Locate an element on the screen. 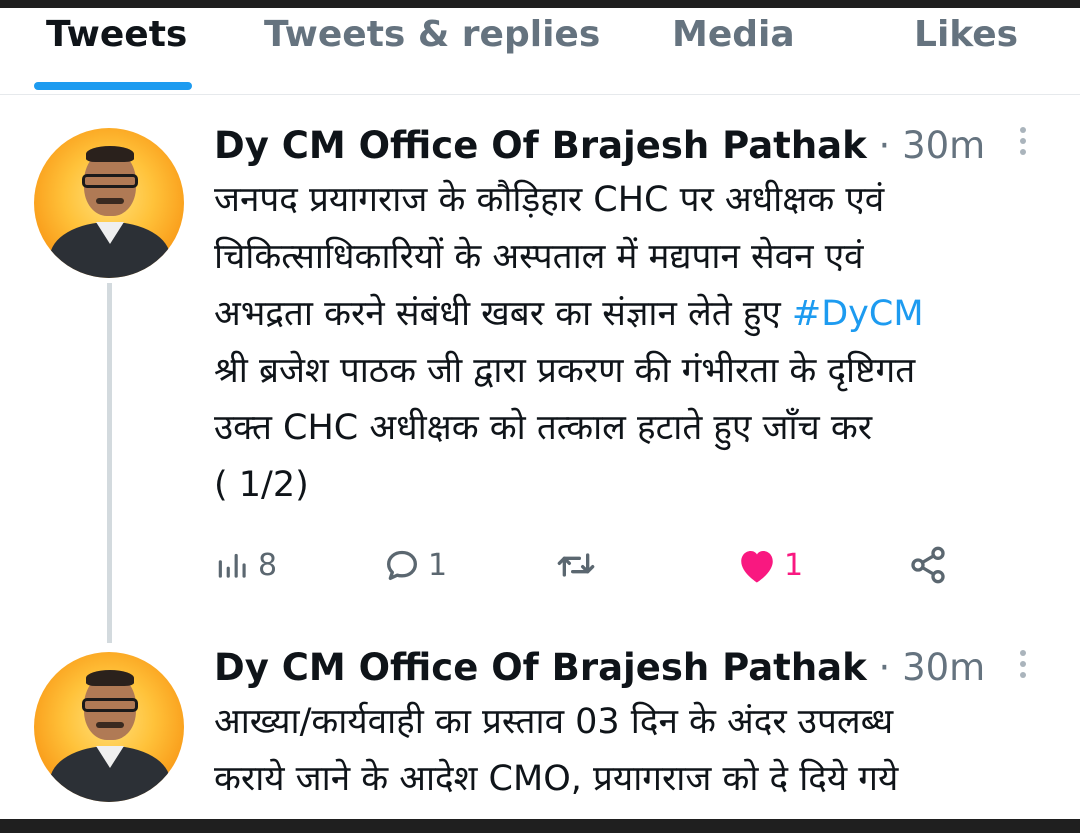 The width and height of the screenshot is (1080, 833). share-icon is located at coordinates (928, 565).